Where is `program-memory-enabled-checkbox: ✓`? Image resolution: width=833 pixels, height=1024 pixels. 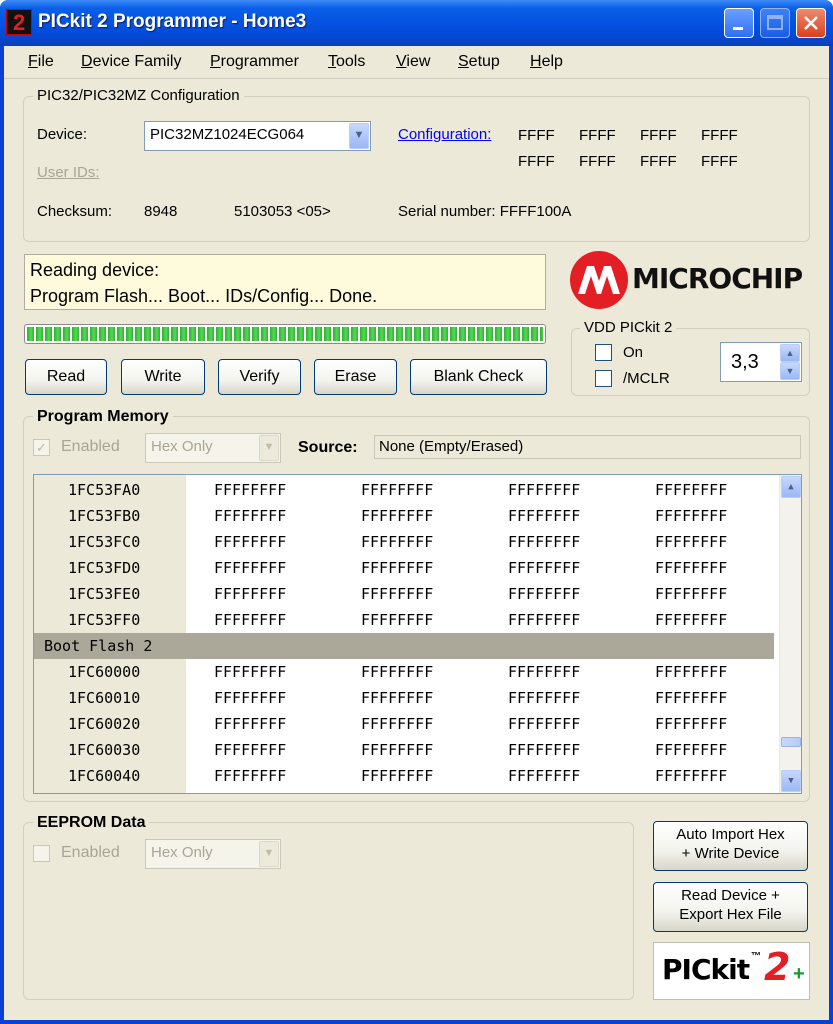 program-memory-enabled-checkbox: ✓ is located at coordinates (41, 447).